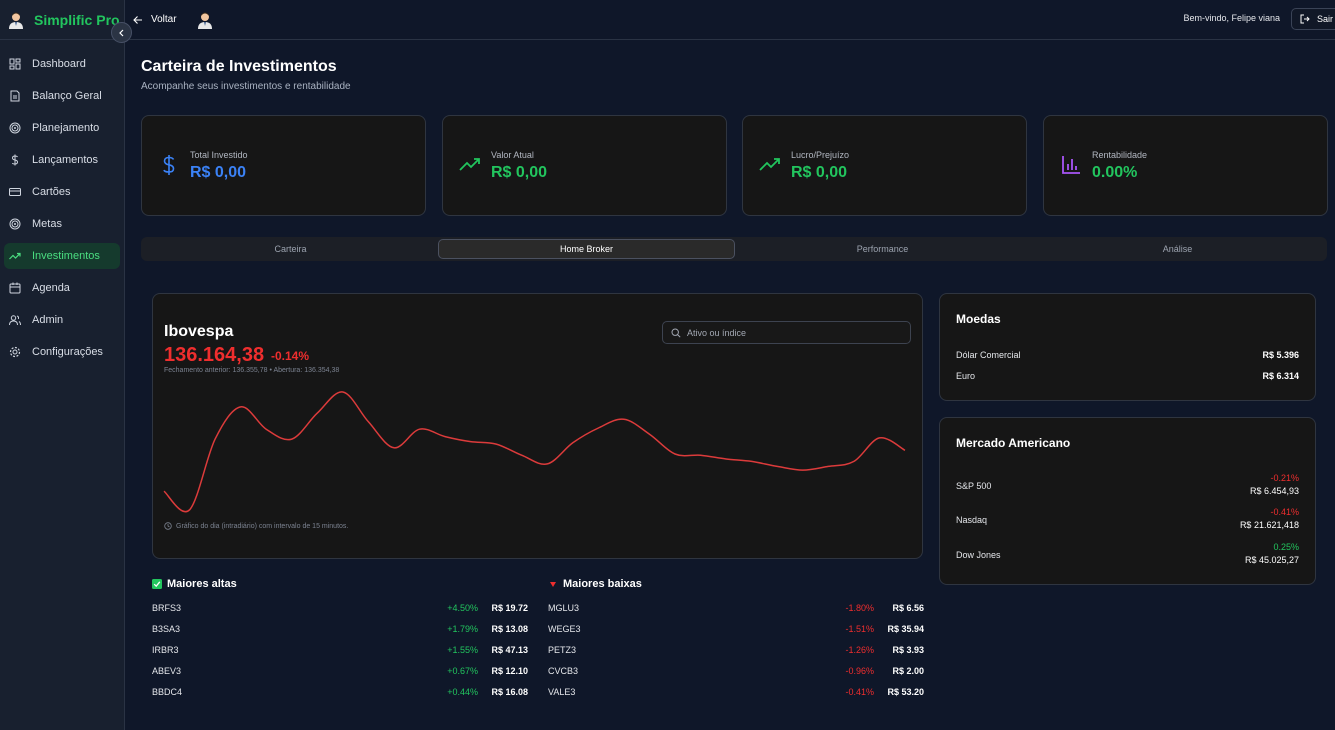 The width and height of the screenshot is (1335, 730). What do you see at coordinates (819, 172) in the screenshot?
I see `card-value: R$ 0,00` at bounding box center [819, 172].